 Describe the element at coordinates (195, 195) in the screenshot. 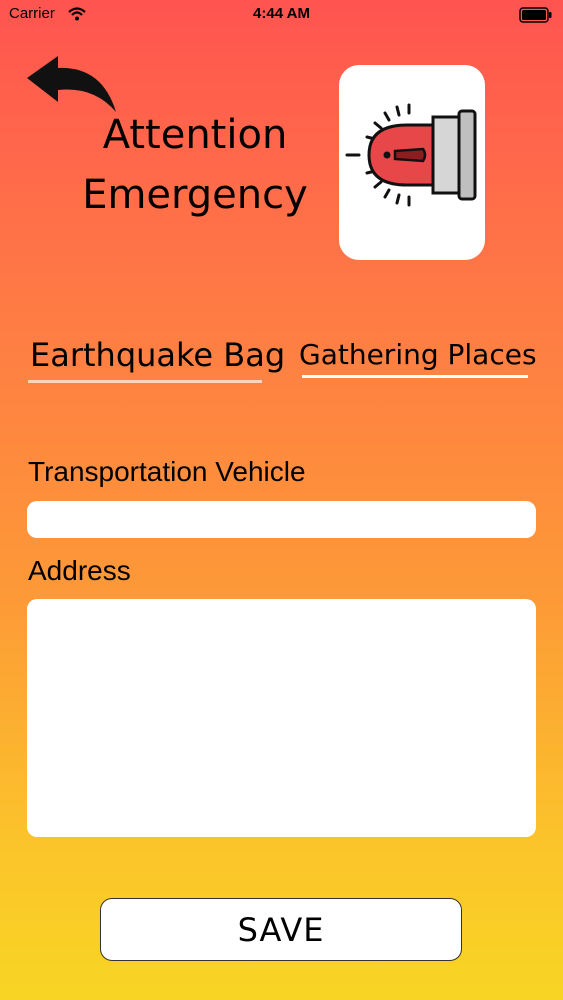

I see `title-line-2: Emergency` at that location.